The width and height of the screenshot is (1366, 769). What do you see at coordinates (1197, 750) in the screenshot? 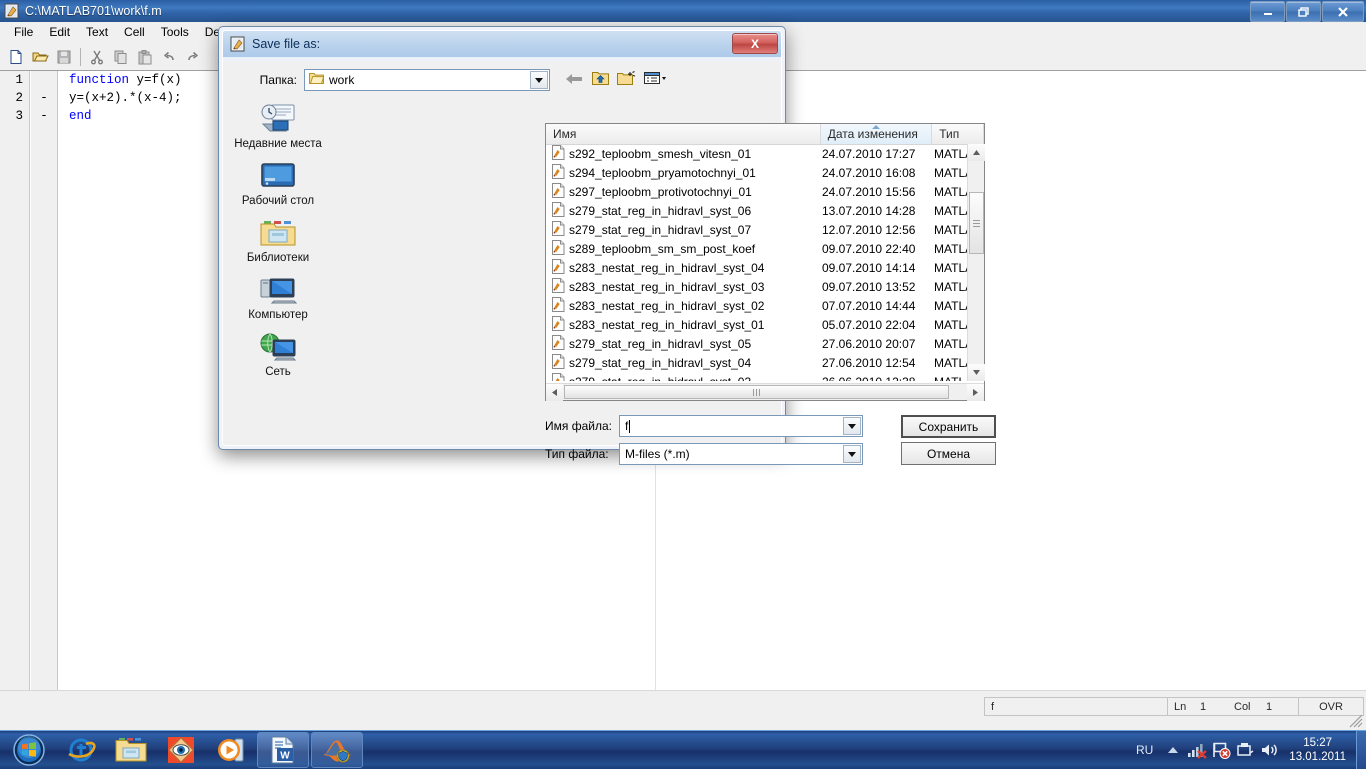
I see `network-signal-icon` at bounding box center [1197, 750].